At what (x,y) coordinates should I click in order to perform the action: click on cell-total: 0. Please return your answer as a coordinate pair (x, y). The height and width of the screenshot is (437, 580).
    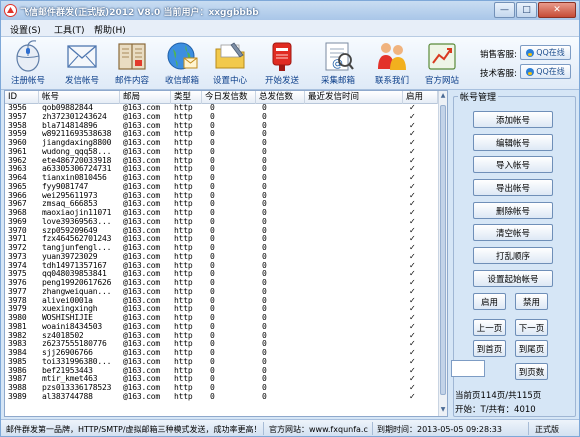
    Looking at the image, I should click on (264, 396).